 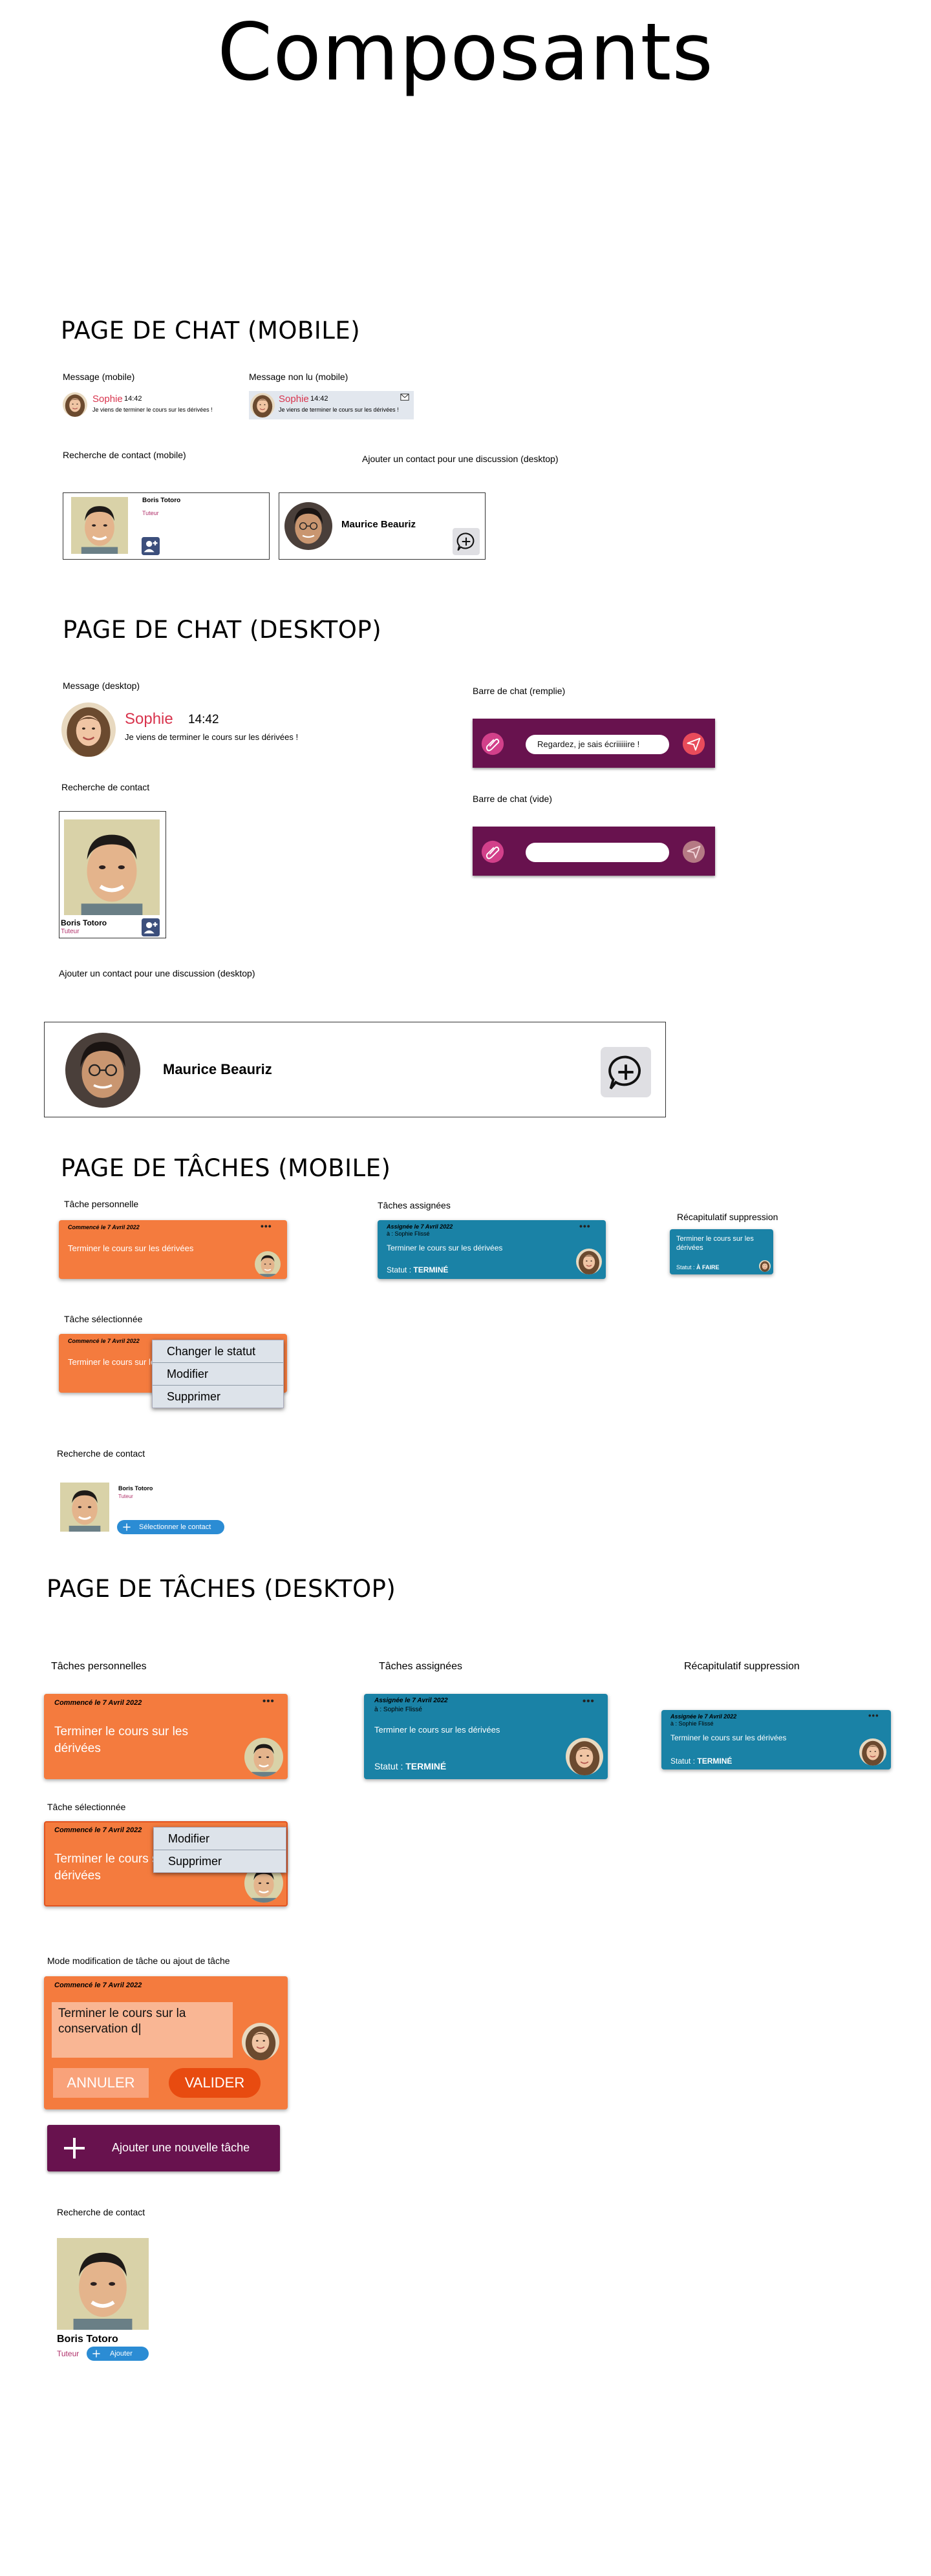 I want to click on add-task-button: Ajouter une nouvelle tâche, so click(x=164, y=2148).